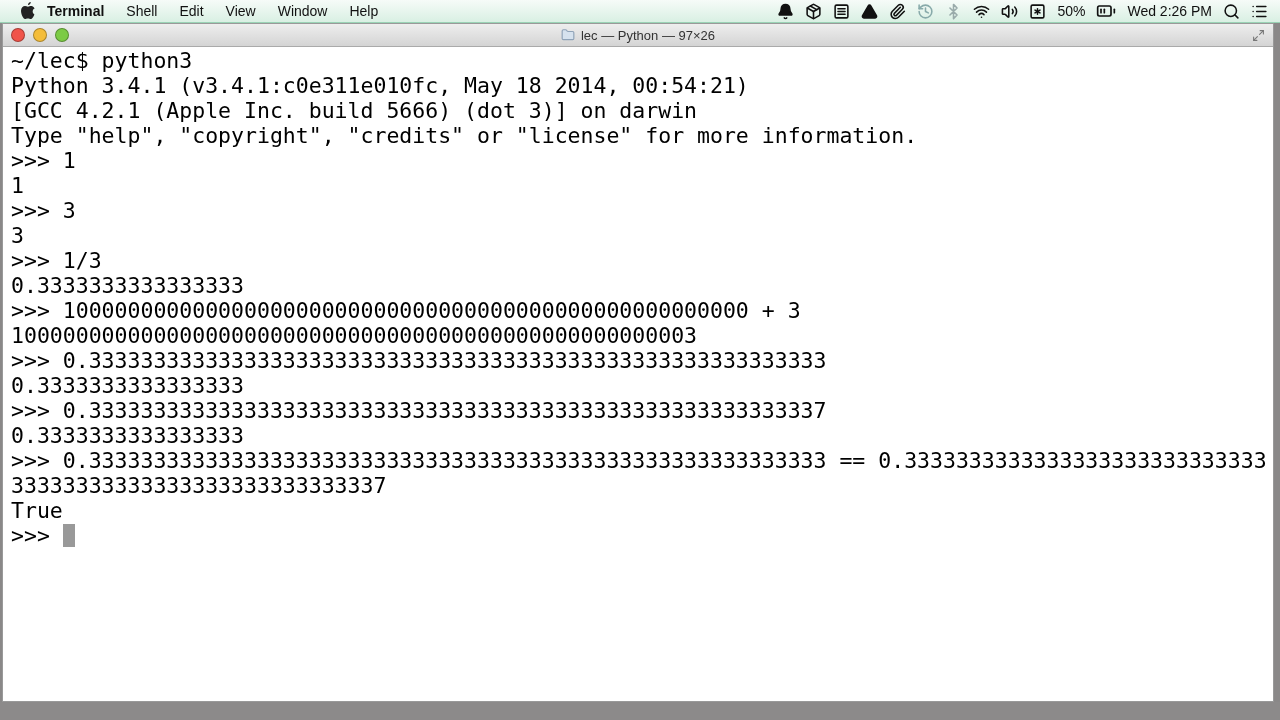  What do you see at coordinates (199, 485) in the screenshot?
I see `terminal-line: 33333333333333333333333333337` at bounding box center [199, 485].